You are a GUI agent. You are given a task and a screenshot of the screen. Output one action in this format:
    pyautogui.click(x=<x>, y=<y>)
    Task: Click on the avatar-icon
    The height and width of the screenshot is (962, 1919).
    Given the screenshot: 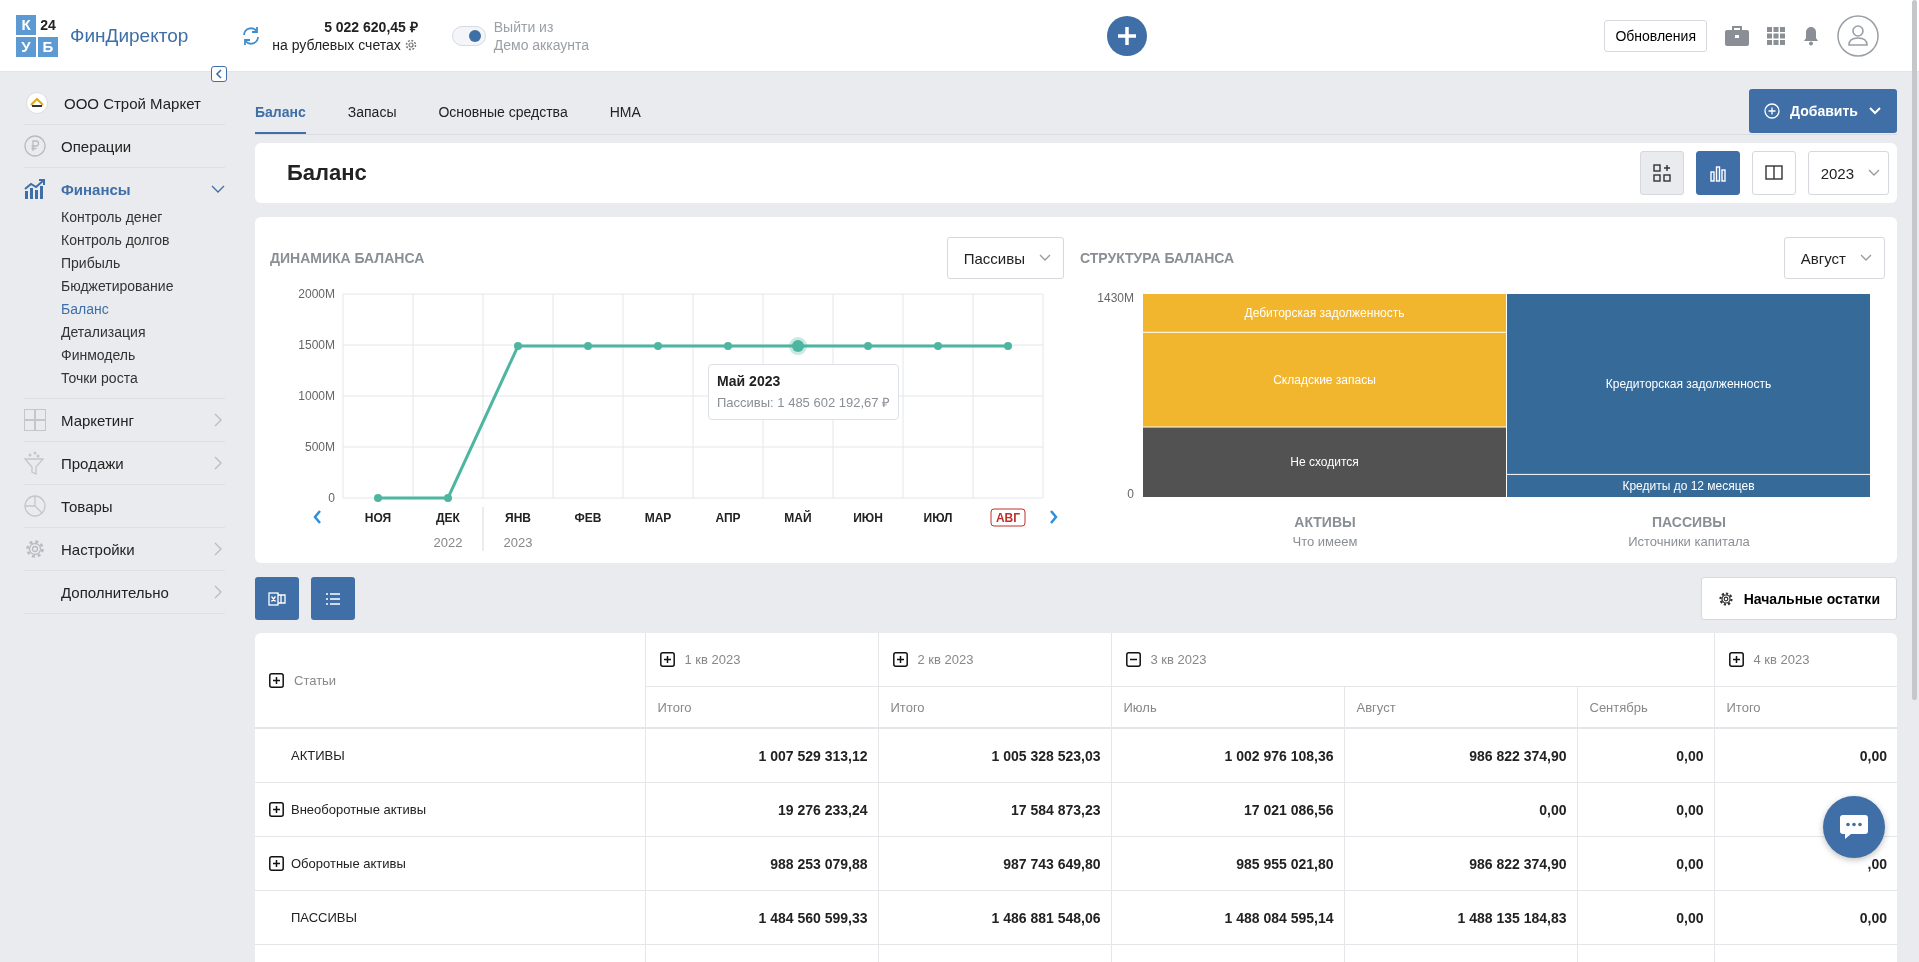 What is the action you would take?
    pyautogui.click(x=1858, y=35)
    